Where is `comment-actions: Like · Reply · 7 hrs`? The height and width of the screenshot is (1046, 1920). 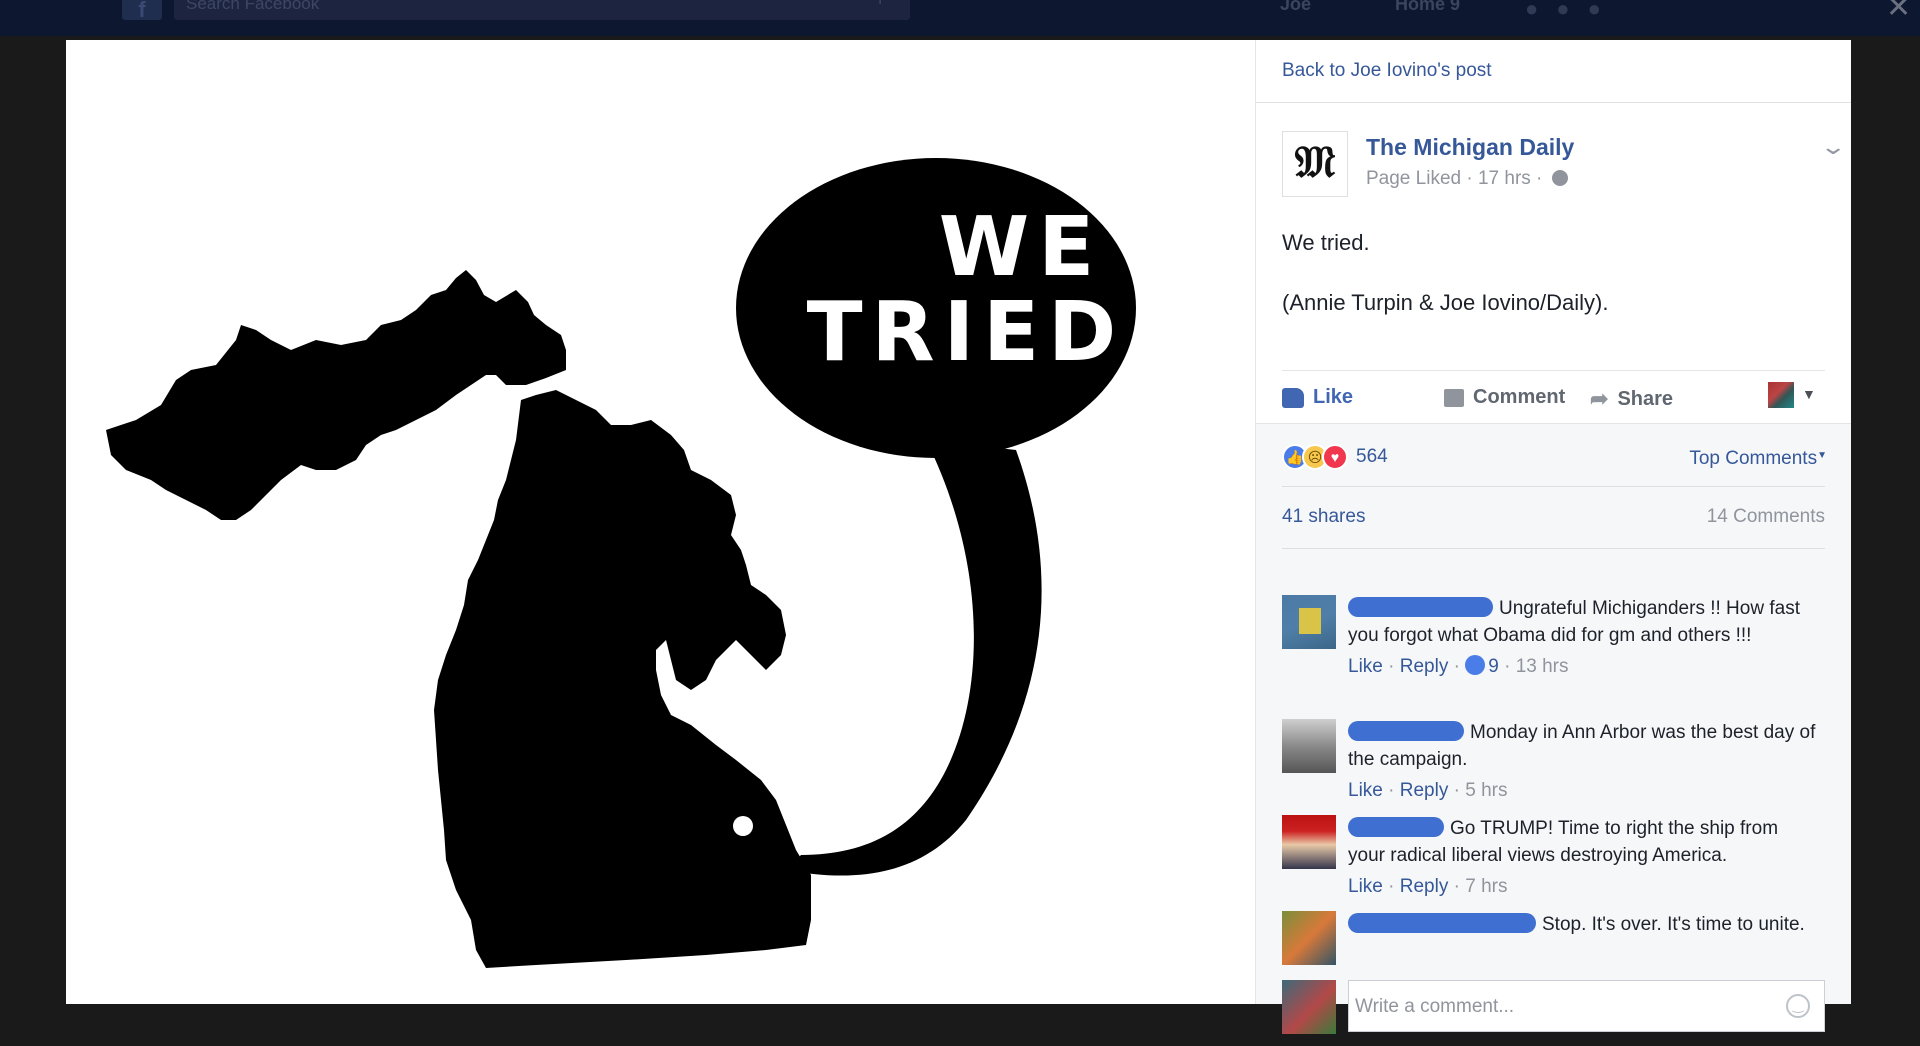
comment-actions: Like · Reply · 7 hrs is located at coordinates (1428, 886).